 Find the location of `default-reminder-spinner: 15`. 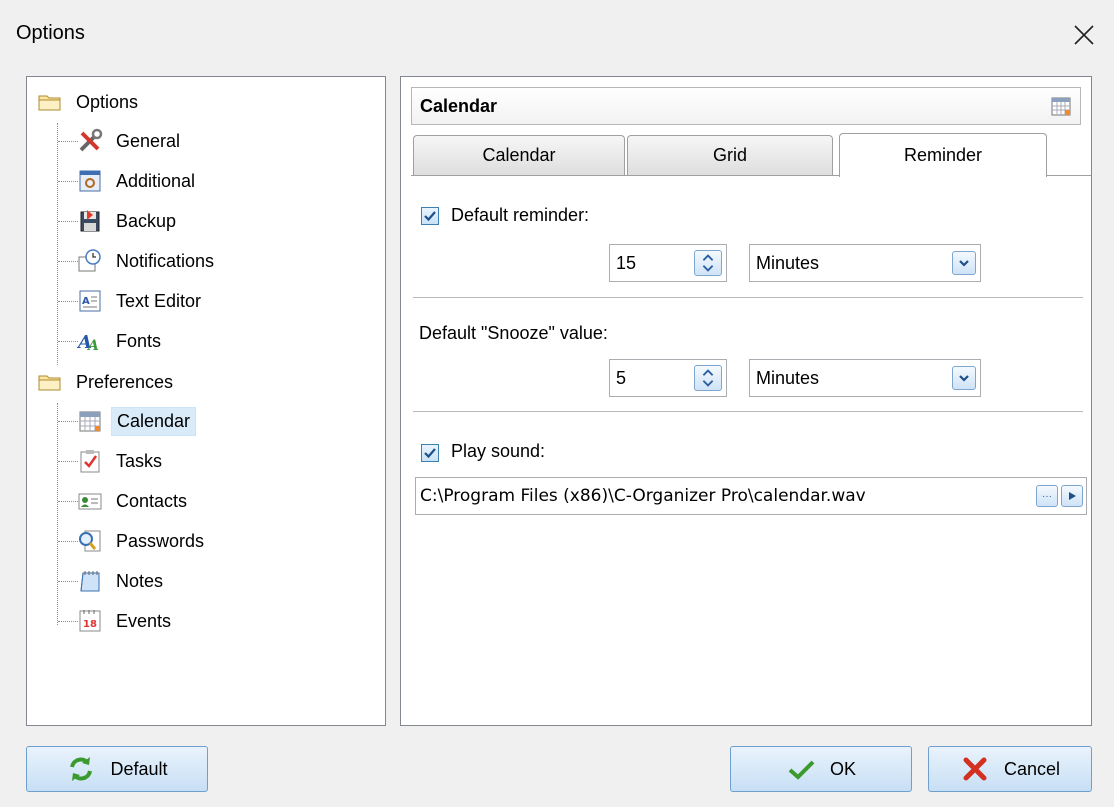

default-reminder-spinner: 15 is located at coordinates (668, 263).